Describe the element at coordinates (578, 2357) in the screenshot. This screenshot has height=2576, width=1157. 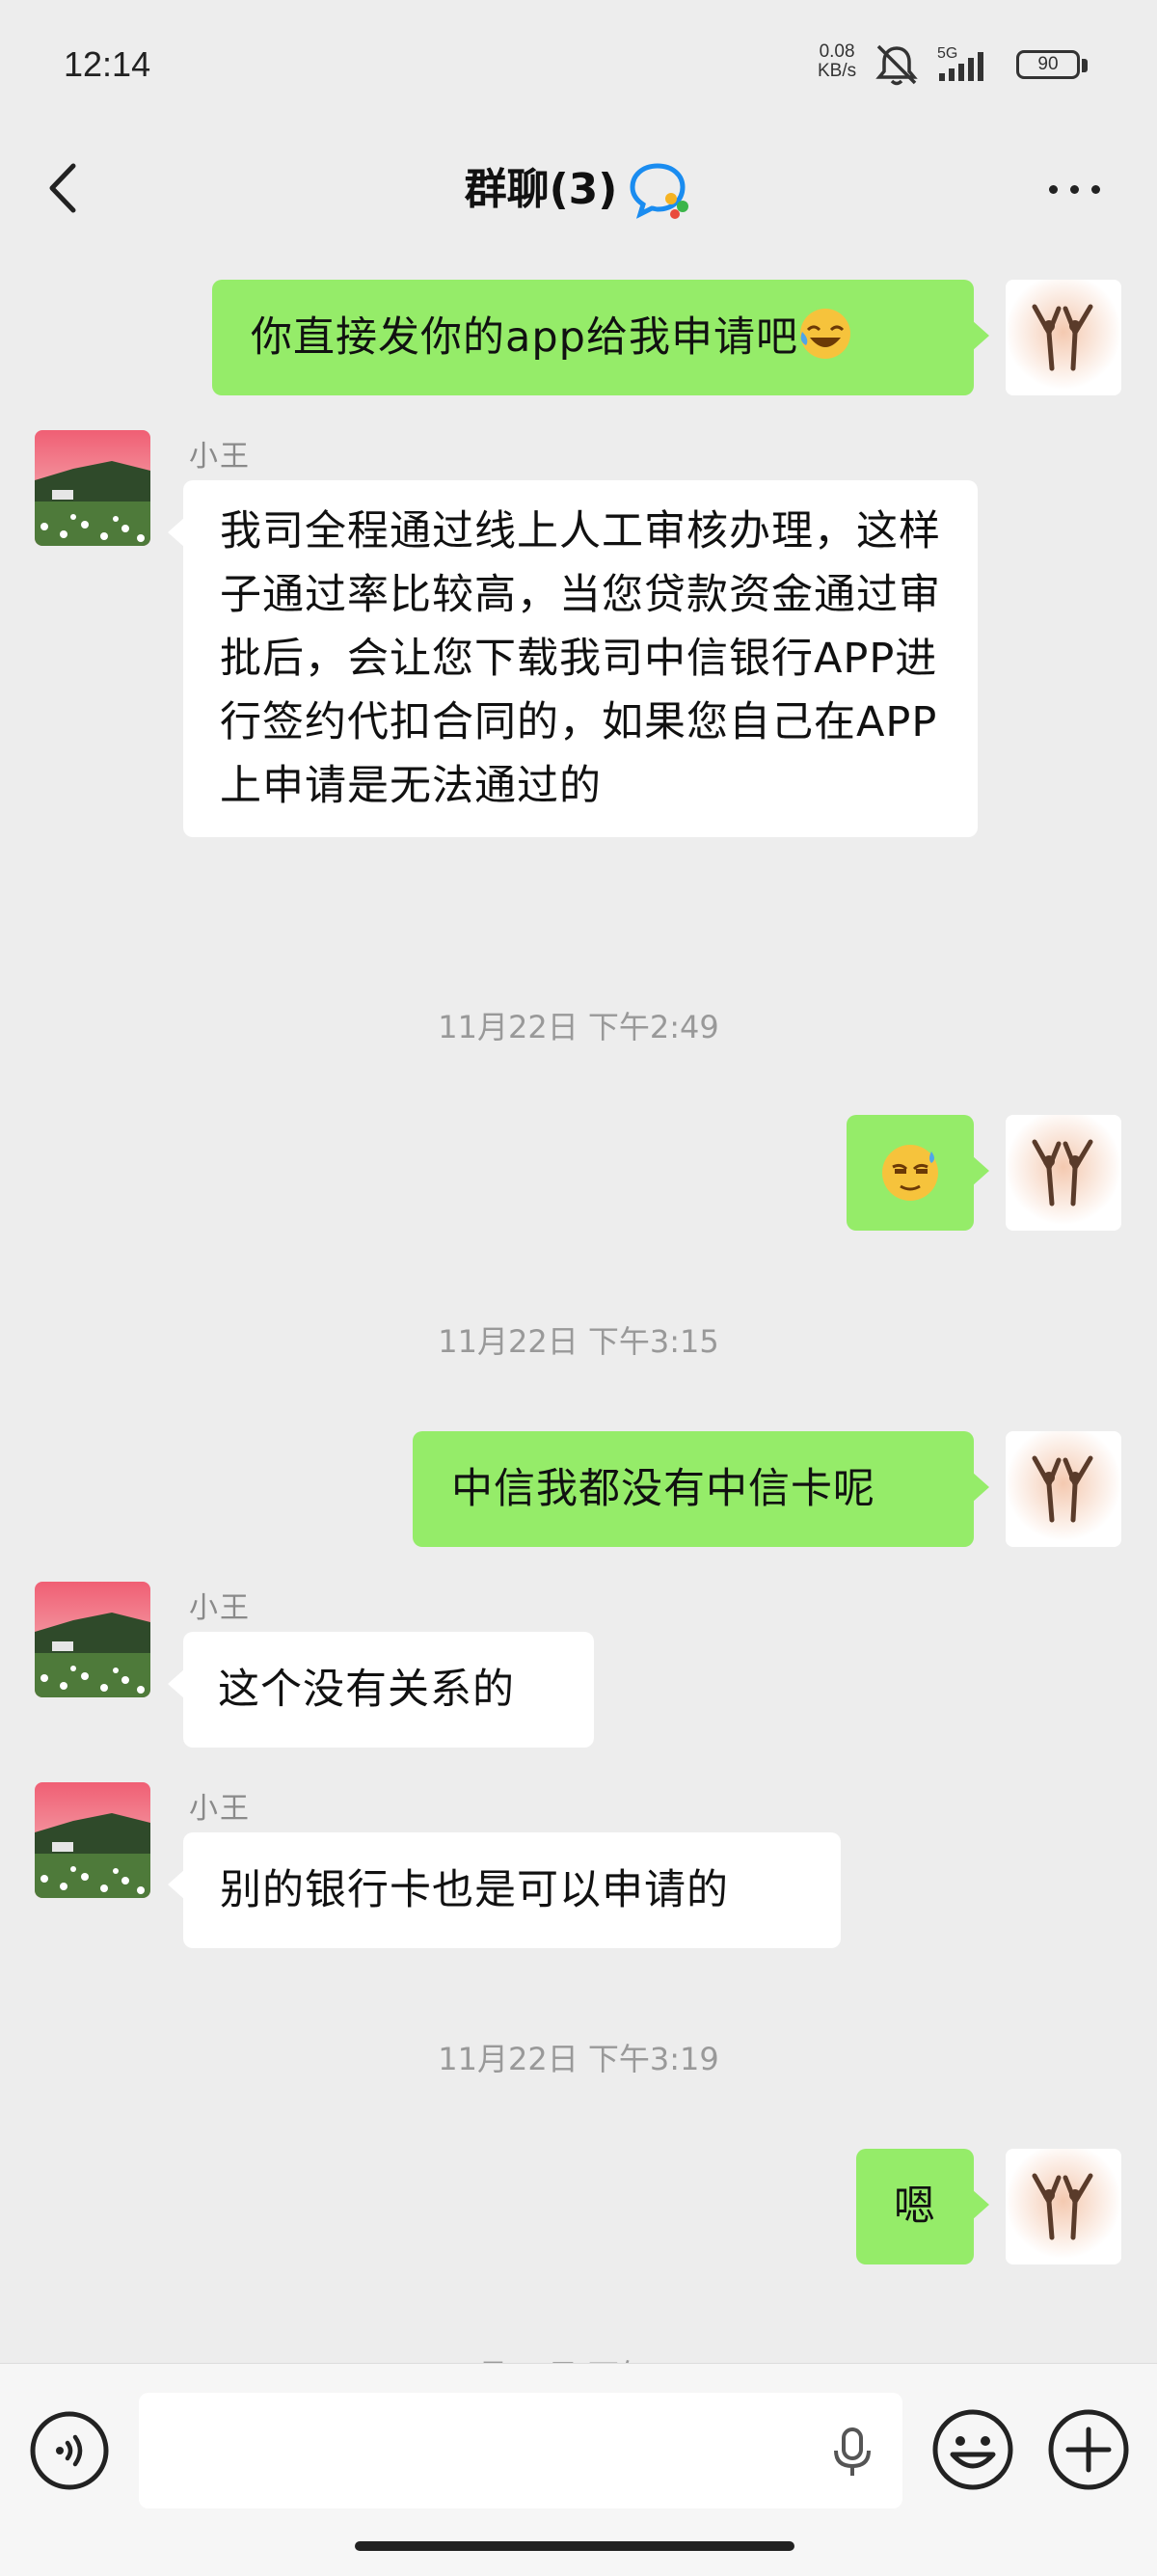
I see `timestamp: 11月22日 下午3:40` at that location.